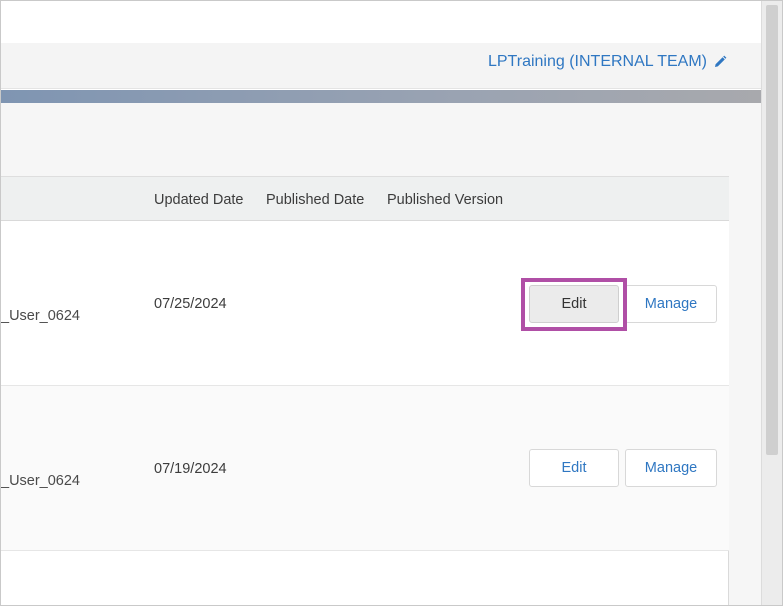 This screenshot has width=783, height=606. What do you see at coordinates (190, 304) in the screenshot?
I see `updated-date-cell: 07/25/2024` at bounding box center [190, 304].